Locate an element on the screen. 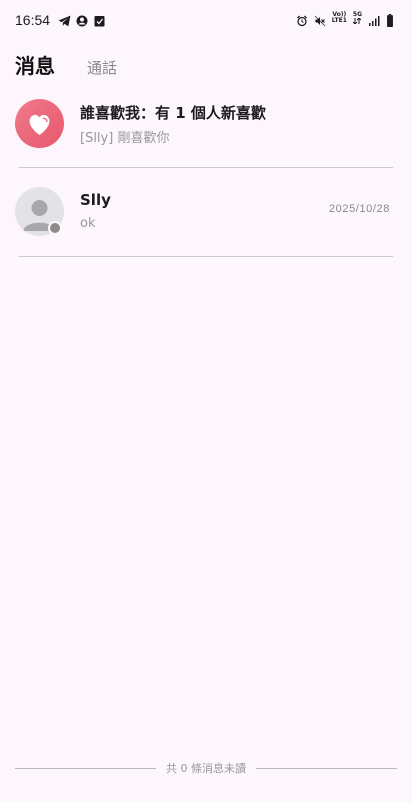 This screenshot has width=412, height=802. heart-icon is located at coordinates (39, 124).